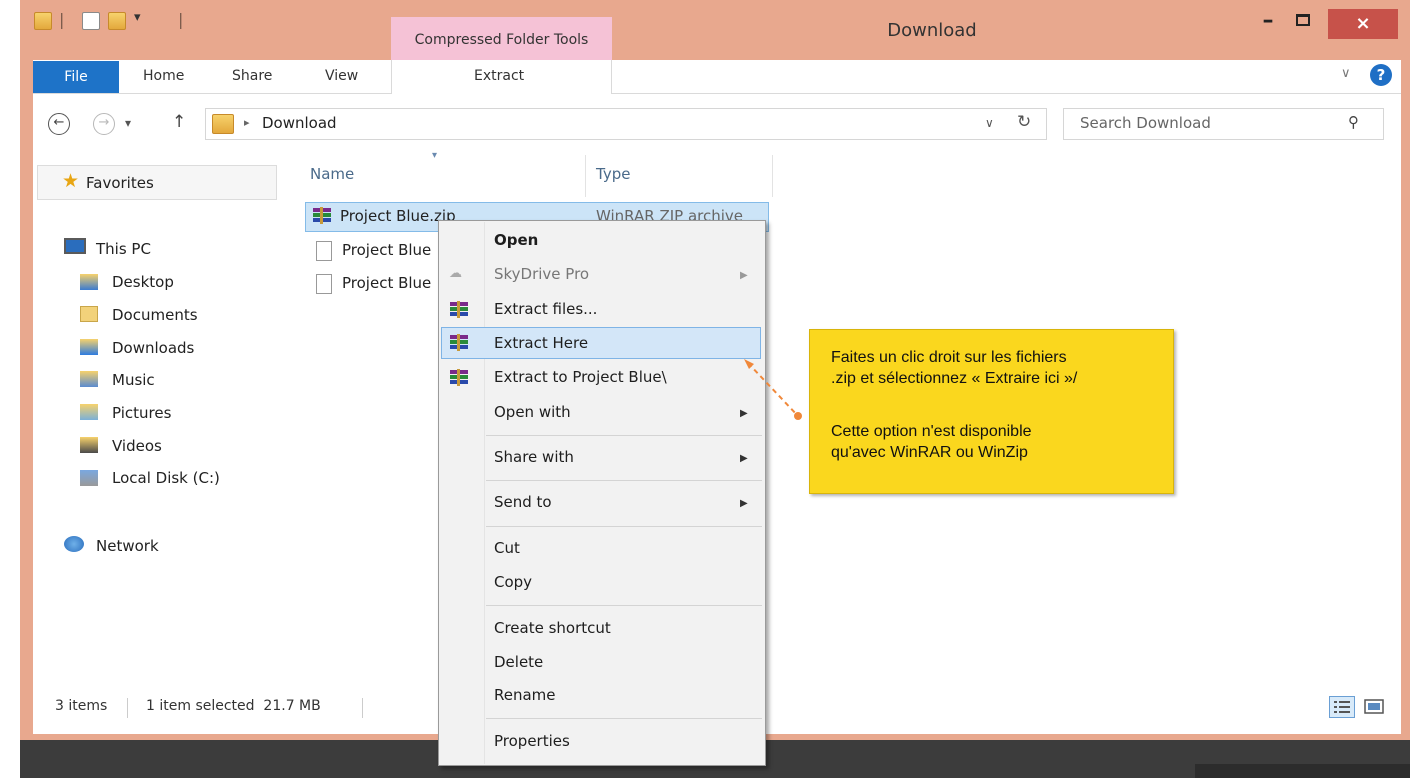 The height and width of the screenshot is (778, 1420). What do you see at coordinates (513, 582) in the screenshot?
I see `menu-item-copy: Copy` at bounding box center [513, 582].